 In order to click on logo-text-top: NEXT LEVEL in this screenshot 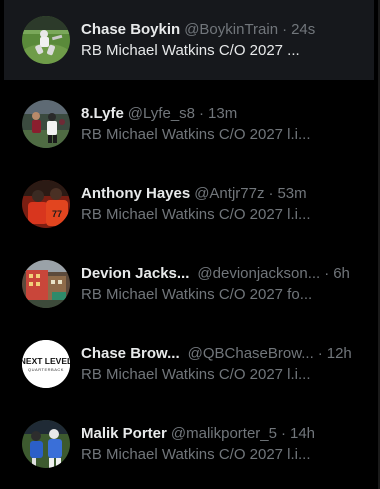, I will do `click(46, 361)`.